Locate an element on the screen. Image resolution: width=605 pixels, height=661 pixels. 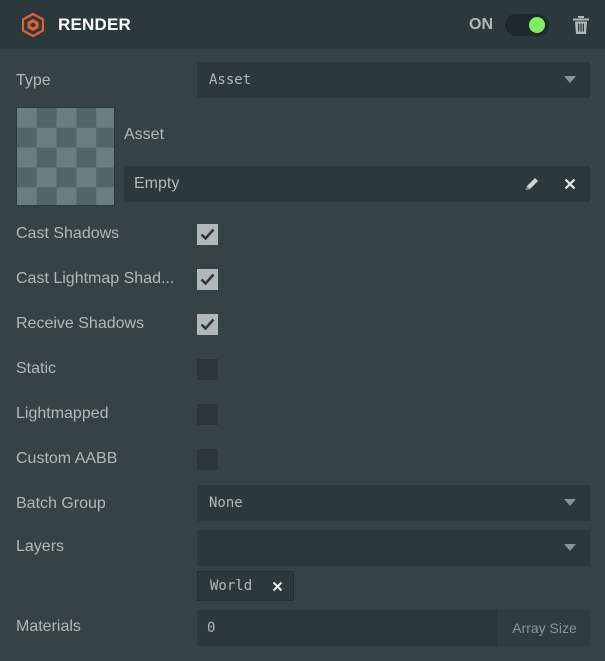
layer-tag-label: World is located at coordinates (231, 586).